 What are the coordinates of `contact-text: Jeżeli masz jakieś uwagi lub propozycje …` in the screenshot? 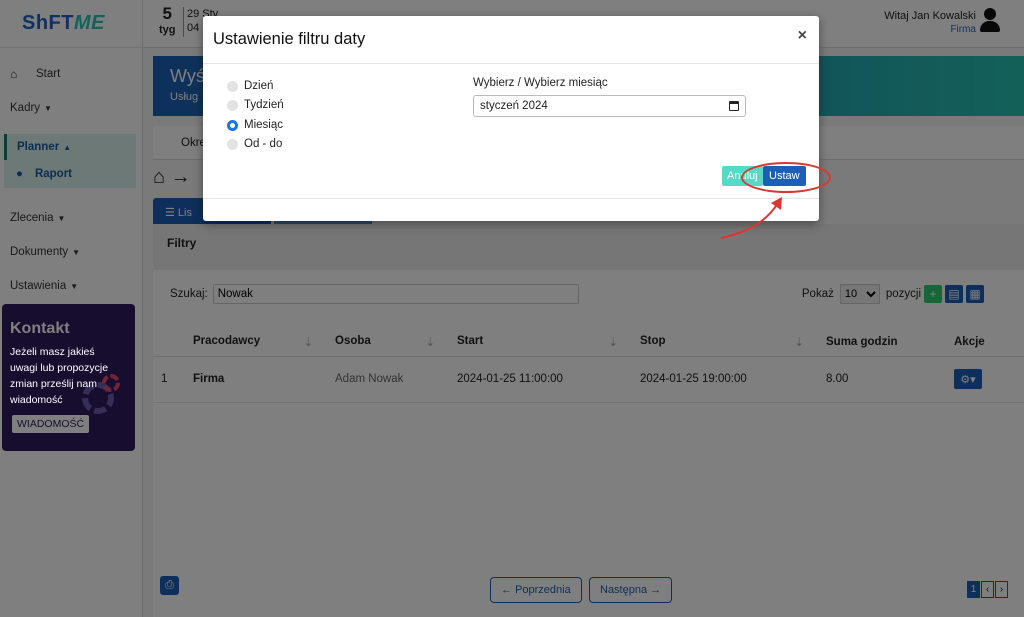 It's located at (59, 376).